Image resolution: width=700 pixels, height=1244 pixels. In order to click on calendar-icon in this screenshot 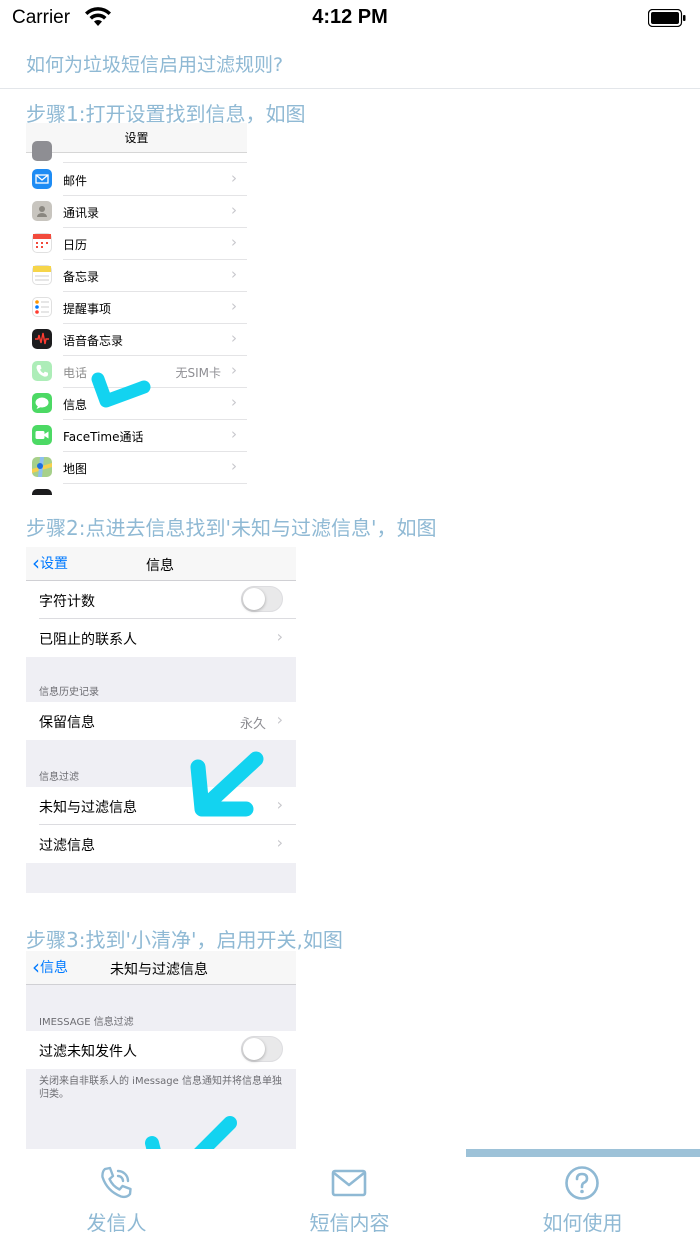, I will do `click(42, 243)`.